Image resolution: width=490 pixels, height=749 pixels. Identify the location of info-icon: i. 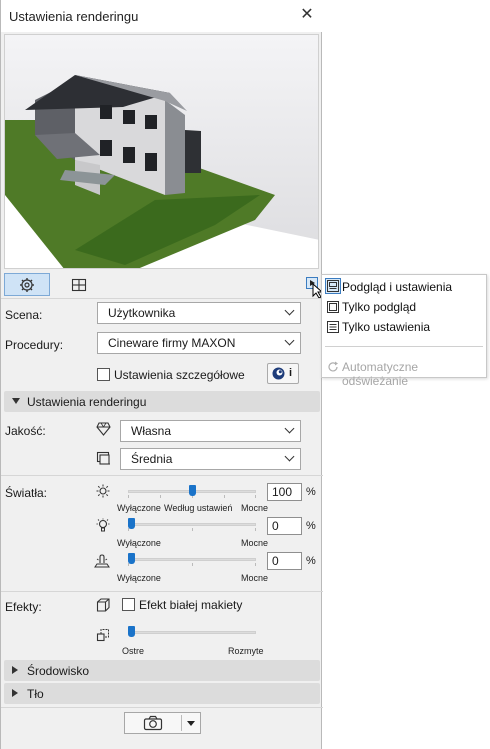
(291, 373).